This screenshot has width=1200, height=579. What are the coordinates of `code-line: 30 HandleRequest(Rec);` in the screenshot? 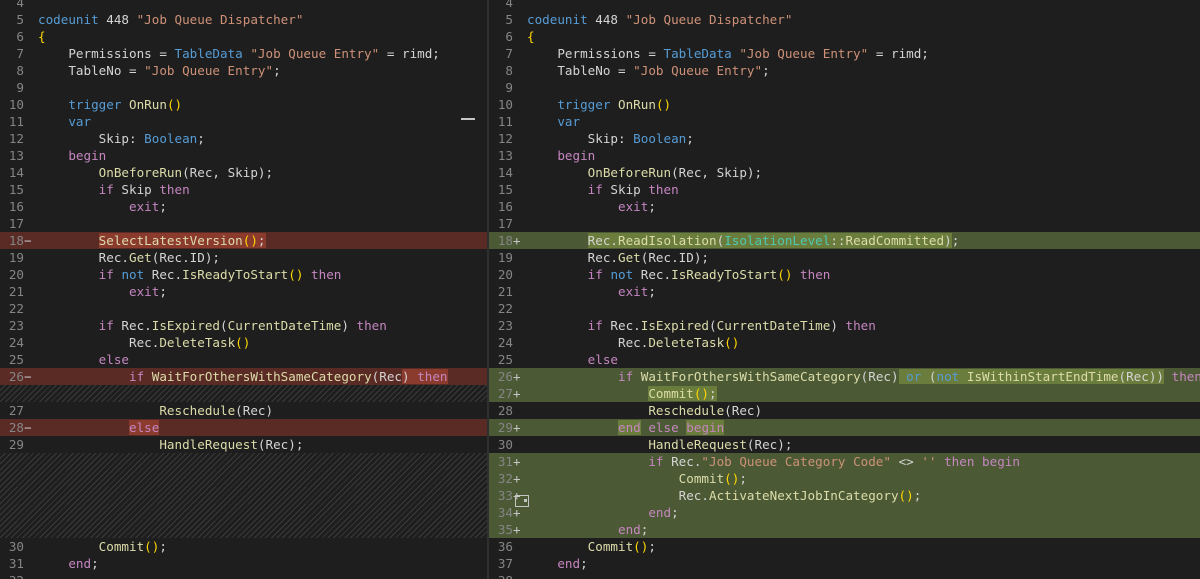 It's located at (844, 444).